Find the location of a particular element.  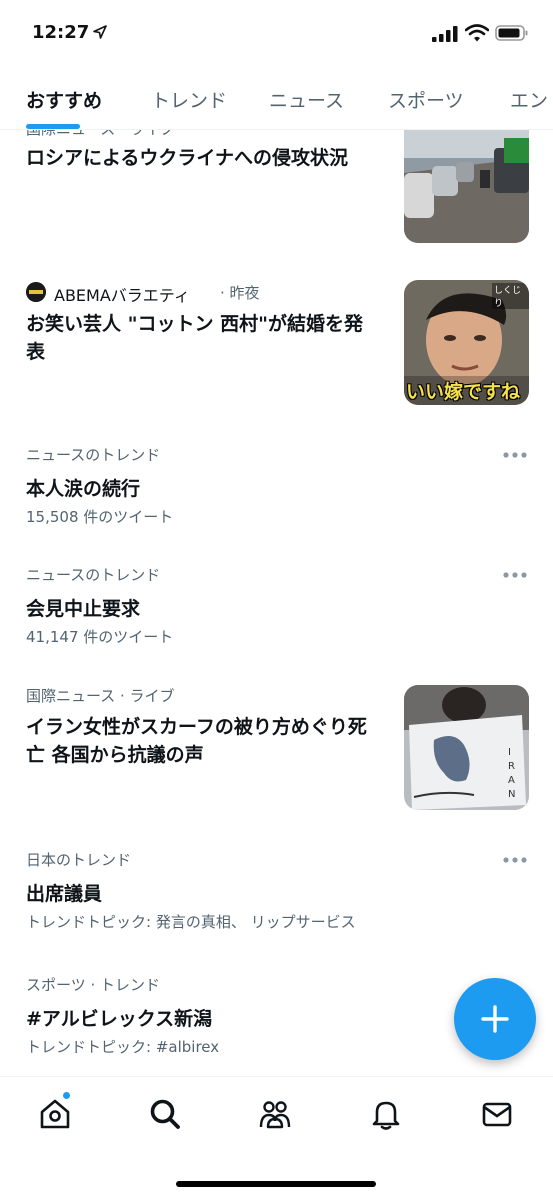

news-item-thumbnail: いい嫁ですね しくじり is located at coordinates (466, 342).